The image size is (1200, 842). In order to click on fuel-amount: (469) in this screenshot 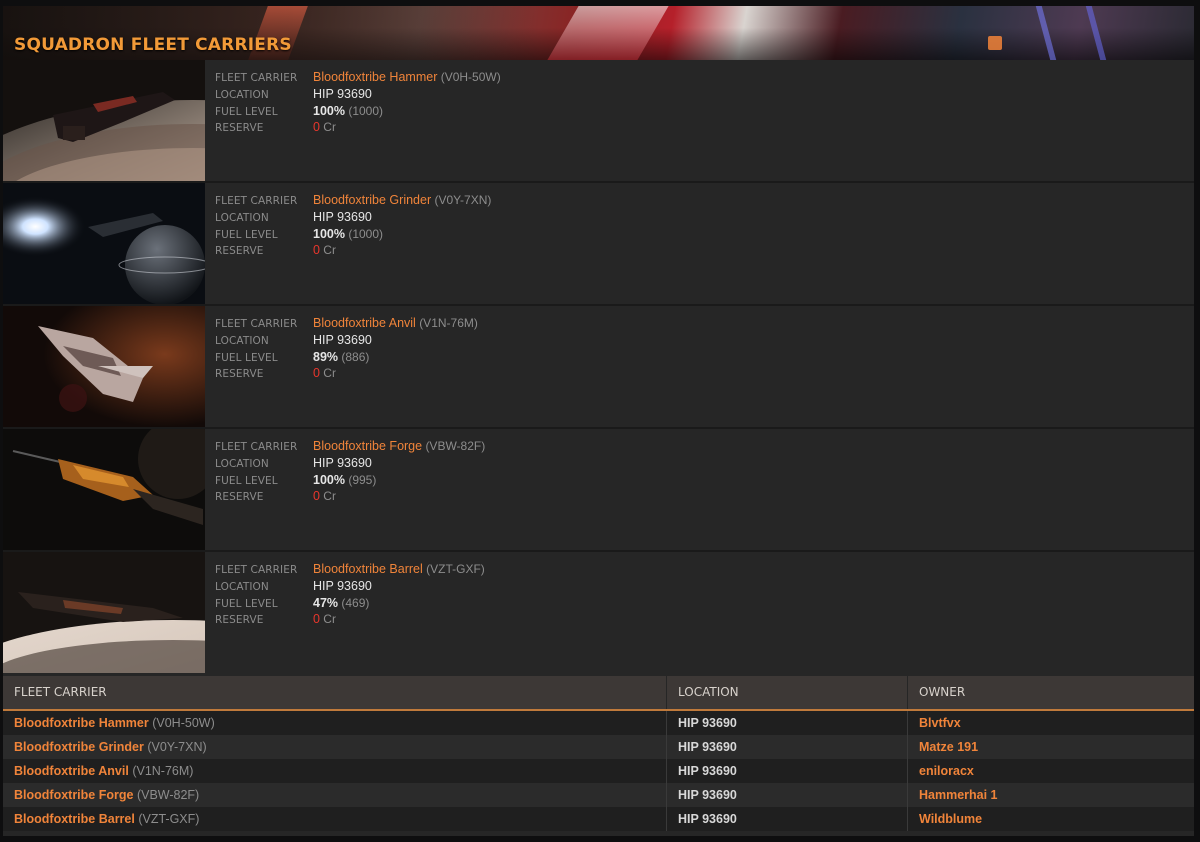, I will do `click(355, 602)`.